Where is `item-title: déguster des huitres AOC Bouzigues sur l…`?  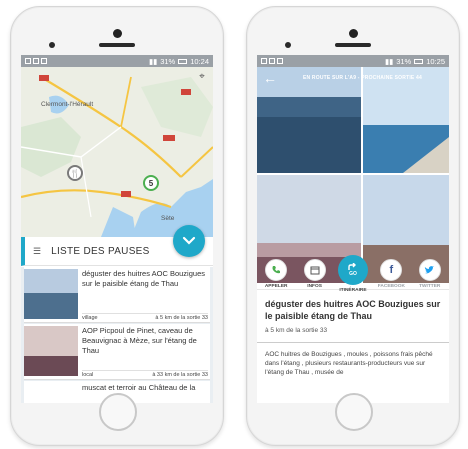 item-title: déguster des huitres AOC Bouzigues sur l… is located at coordinates (143, 278).